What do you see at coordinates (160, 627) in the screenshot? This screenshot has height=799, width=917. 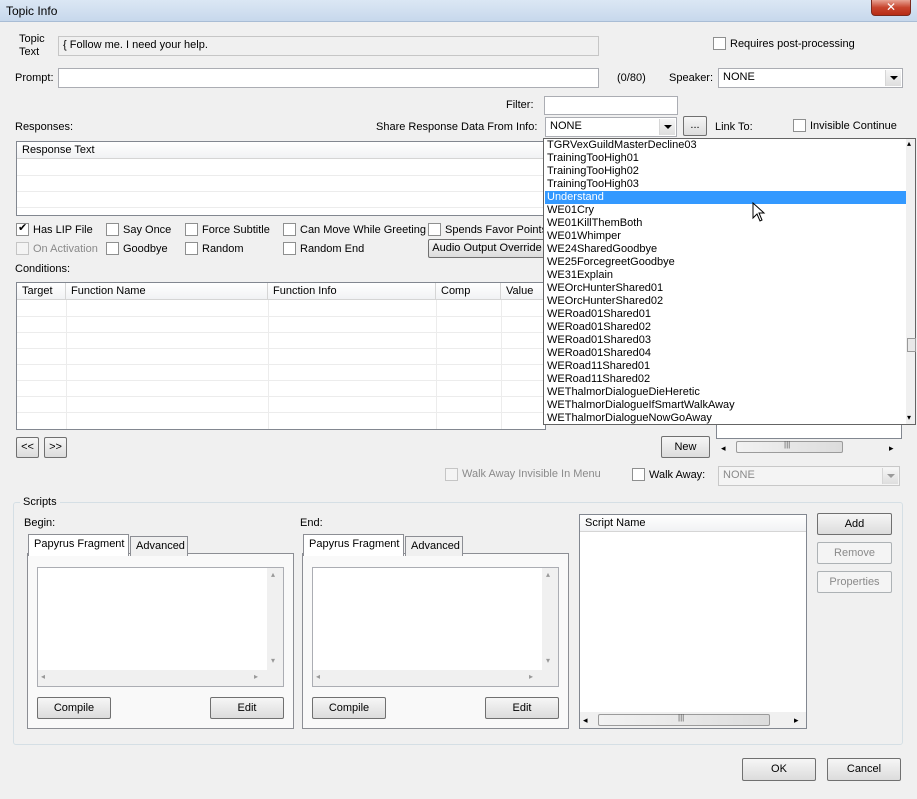 I see `begin-script-editor: ▴ ▾ ◂ ▸` at bounding box center [160, 627].